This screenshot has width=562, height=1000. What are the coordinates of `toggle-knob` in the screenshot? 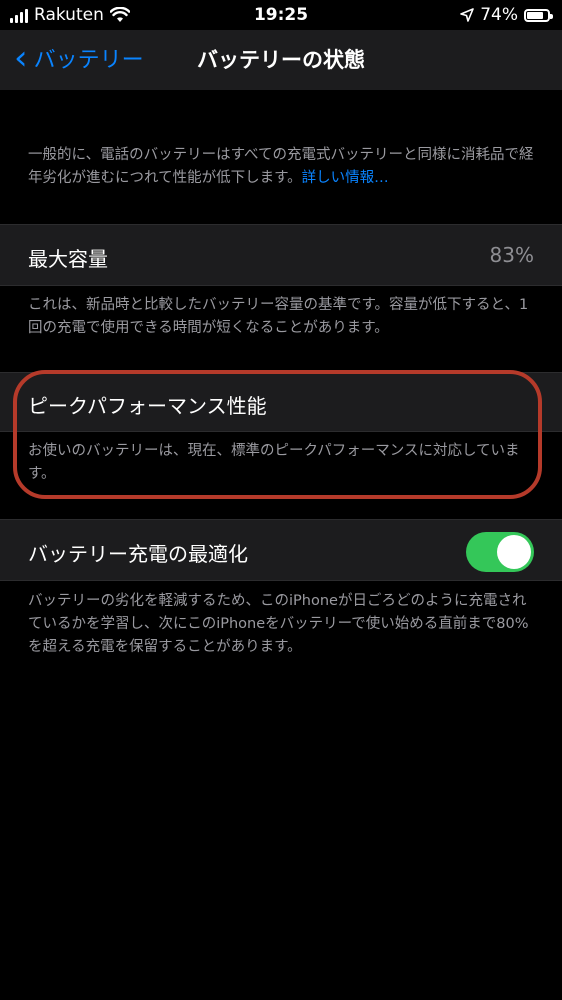 It's located at (514, 552).